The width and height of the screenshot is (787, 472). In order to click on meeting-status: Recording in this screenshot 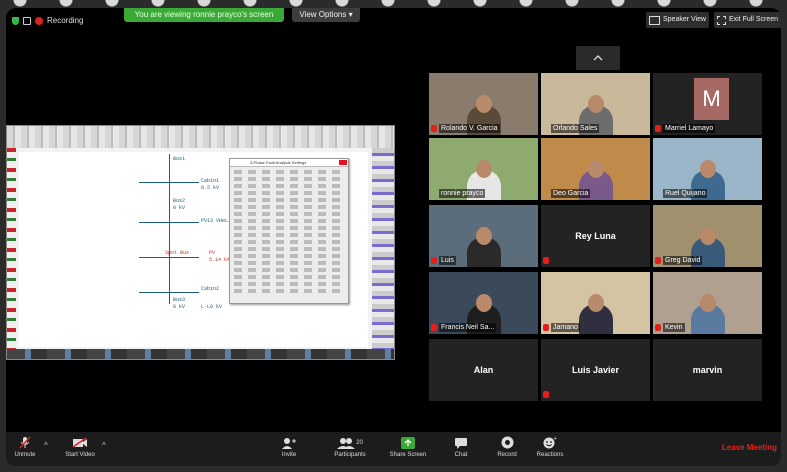, I will do `click(47, 20)`.